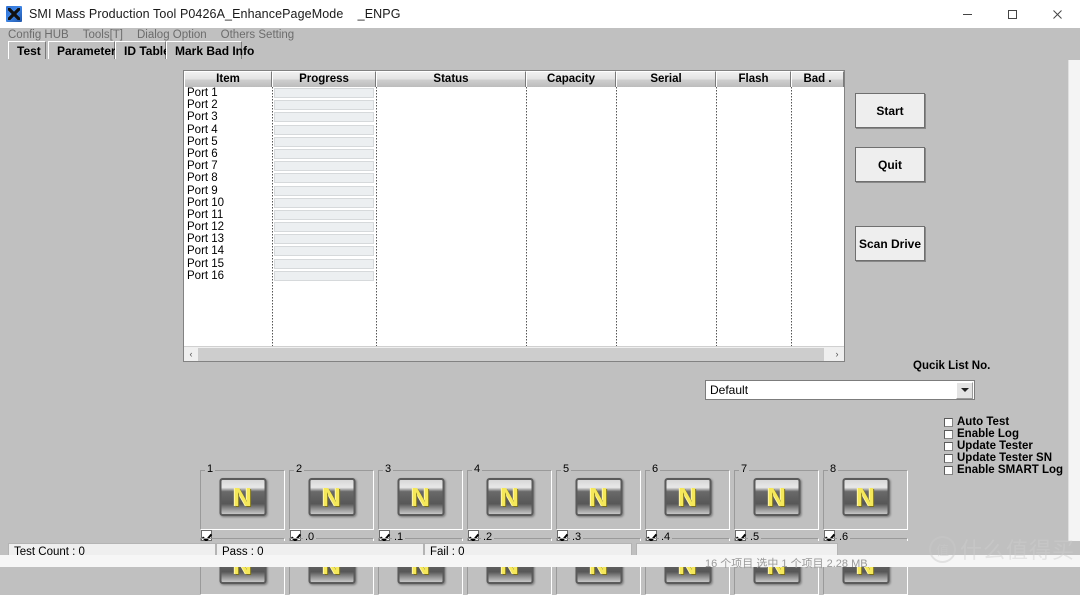 This screenshot has width=1080, height=595. I want to click on drive-slot-8: 8N.6N, so click(865, 528).